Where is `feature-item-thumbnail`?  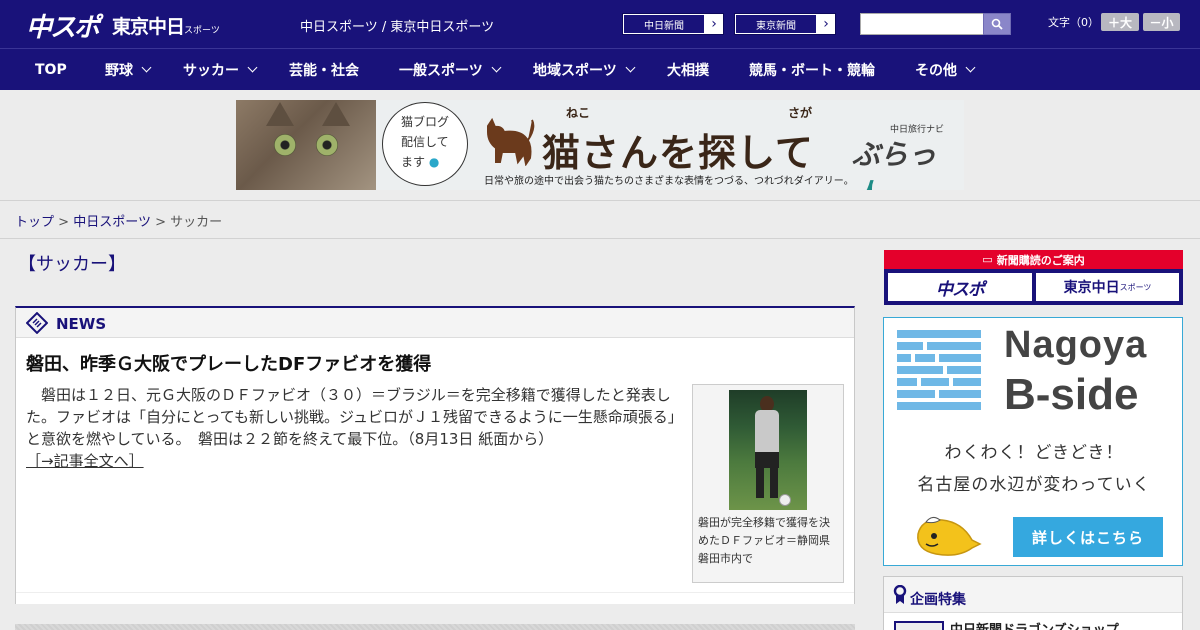
feature-item-thumbnail is located at coordinates (919, 625).